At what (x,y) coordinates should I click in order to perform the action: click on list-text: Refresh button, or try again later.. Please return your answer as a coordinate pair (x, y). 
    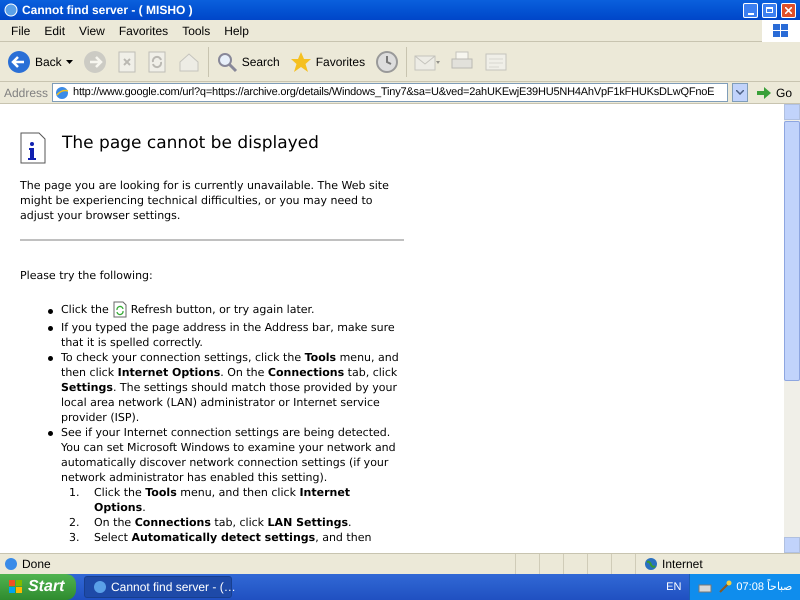
    Looking at the image, I should click on (222, 309).